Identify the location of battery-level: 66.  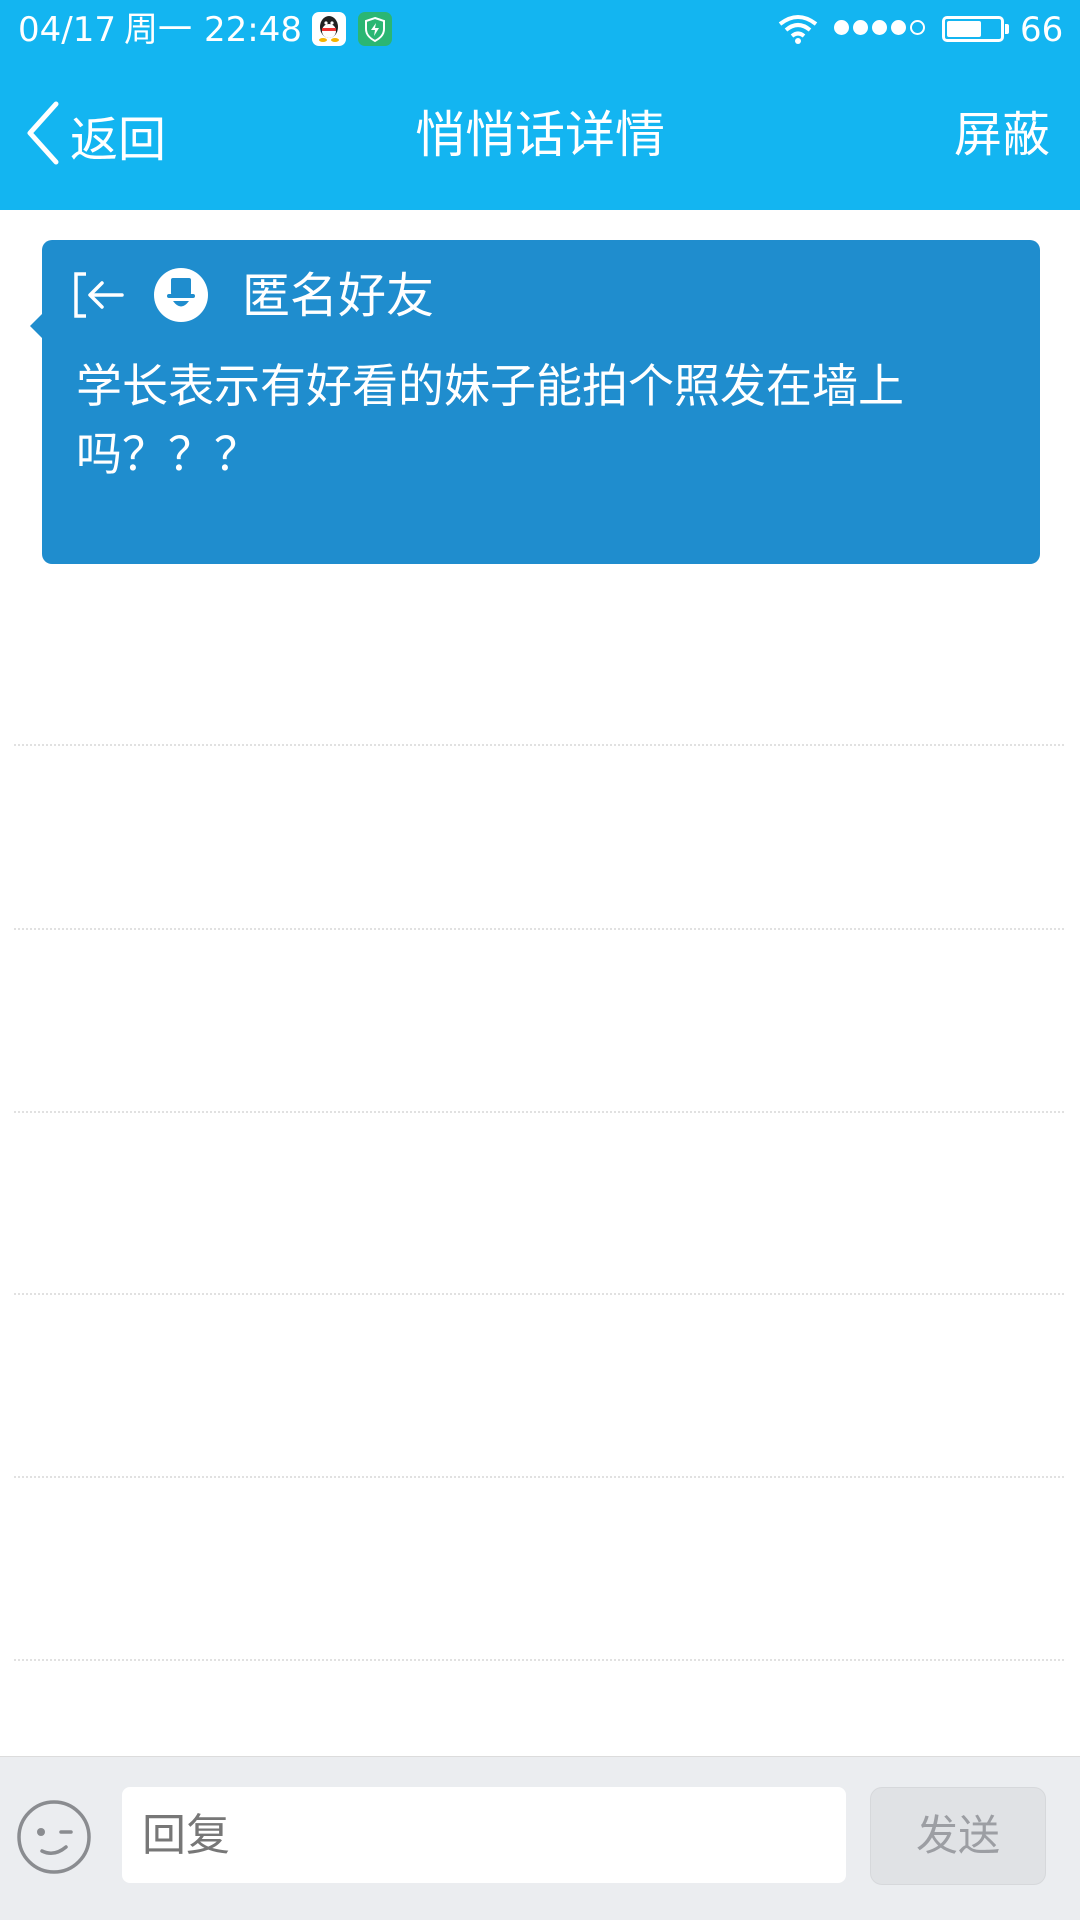
(1042, 30).